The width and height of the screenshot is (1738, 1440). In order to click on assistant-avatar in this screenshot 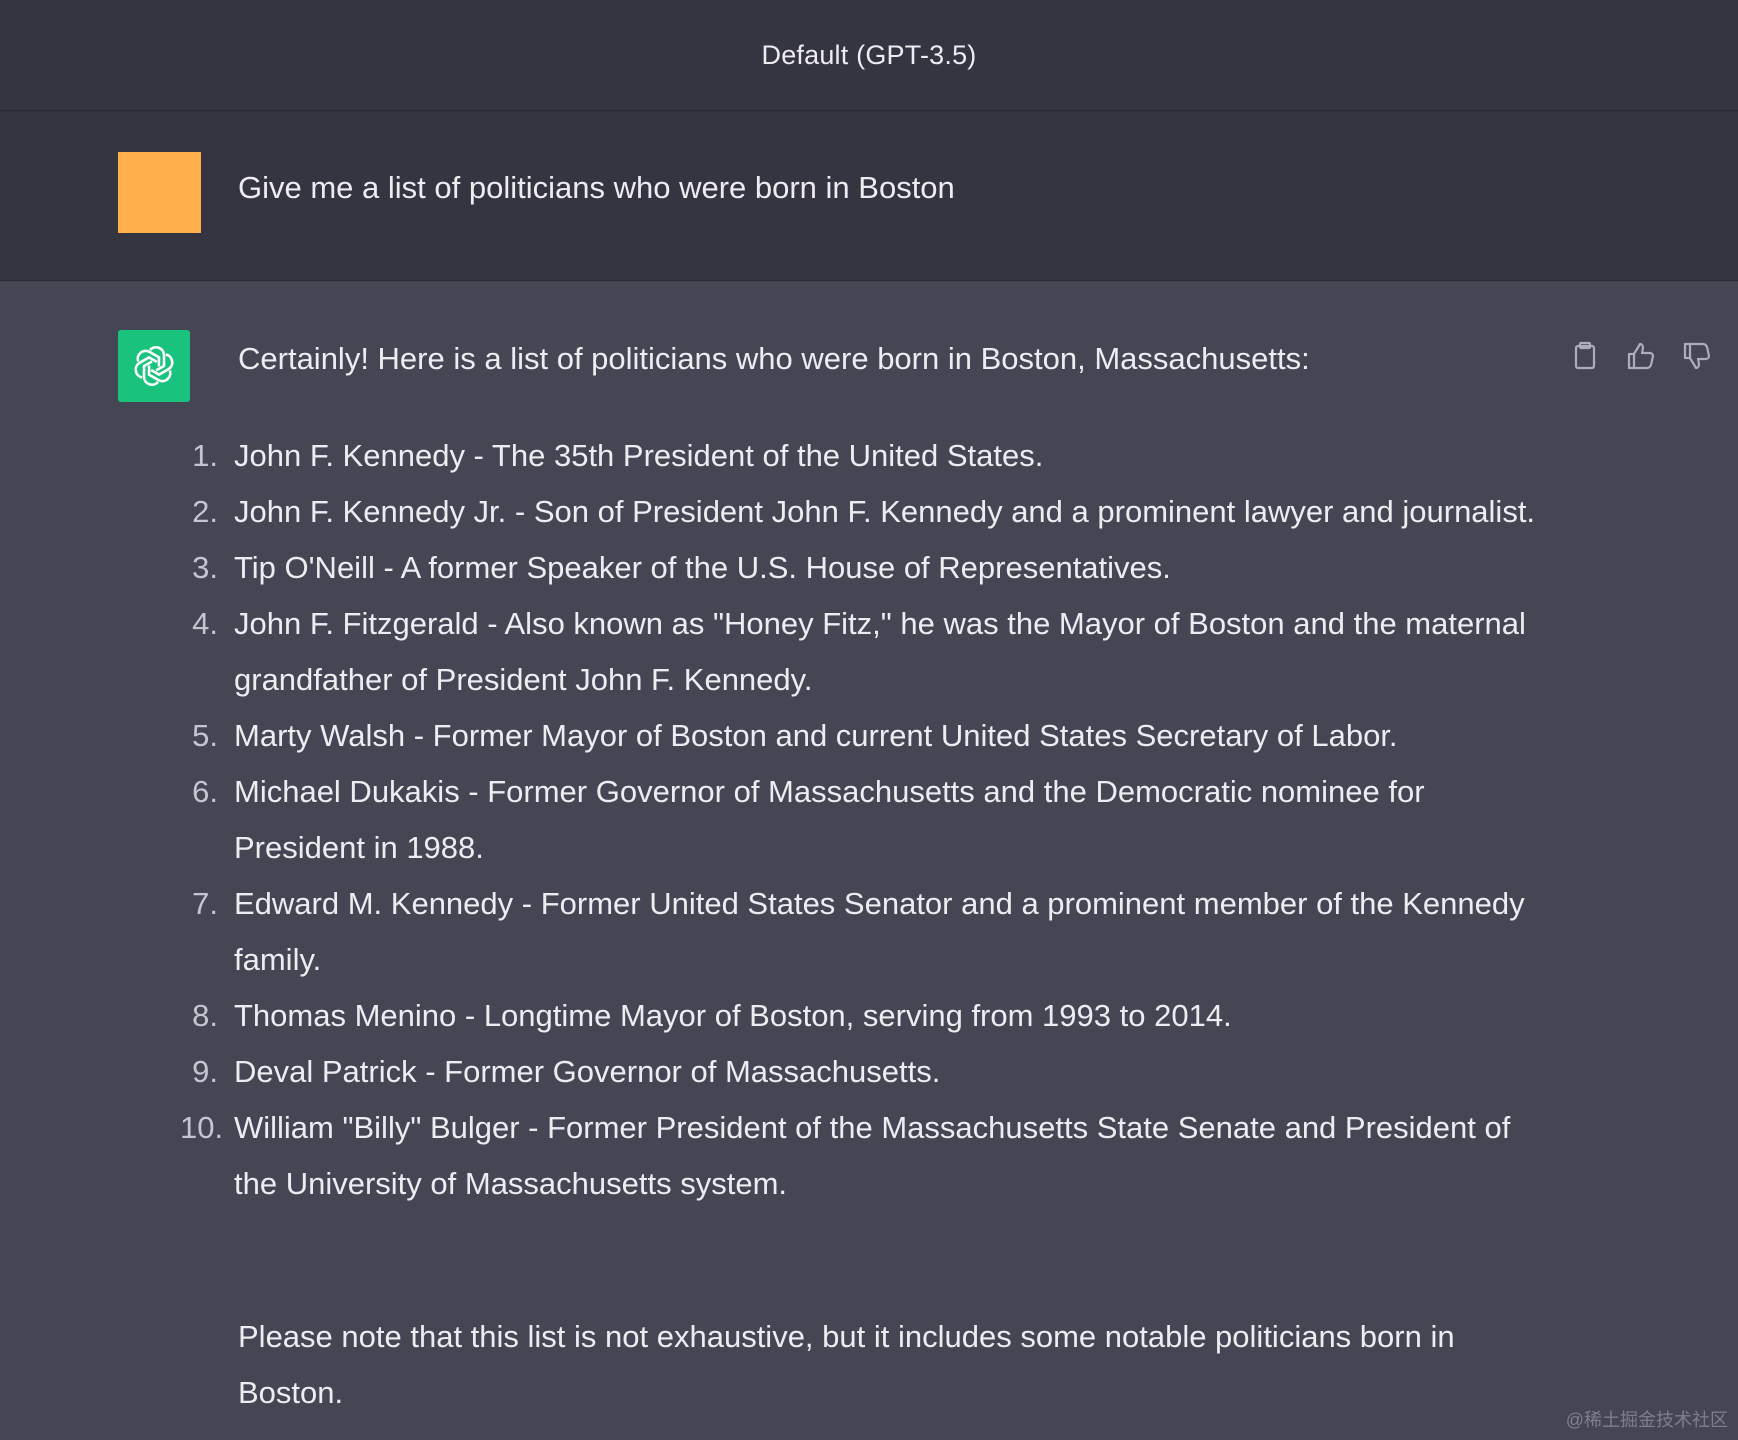, I will do `click(154, 366)`.